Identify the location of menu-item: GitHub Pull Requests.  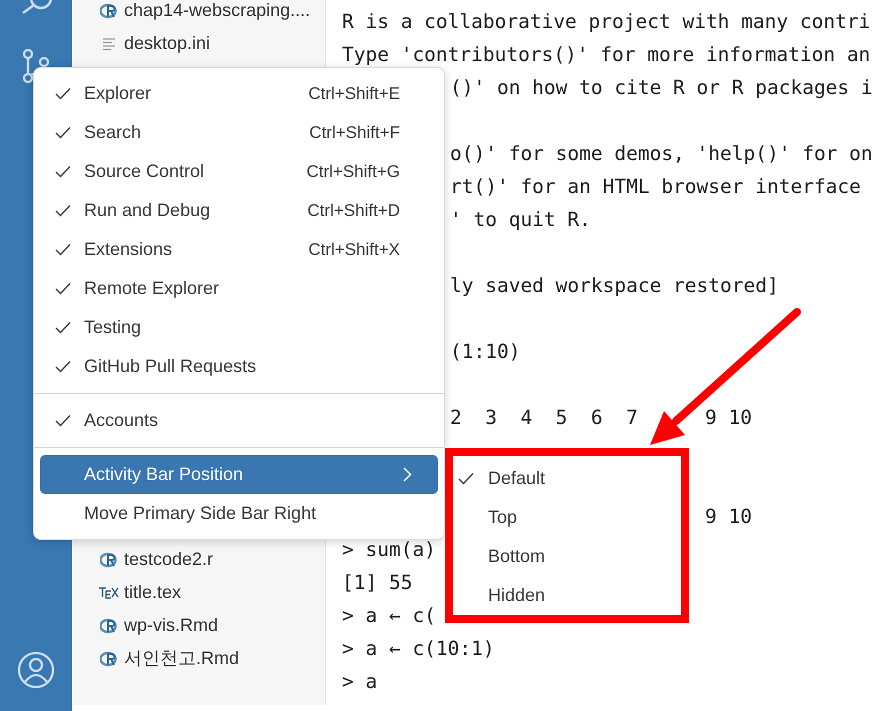
(239, 366).